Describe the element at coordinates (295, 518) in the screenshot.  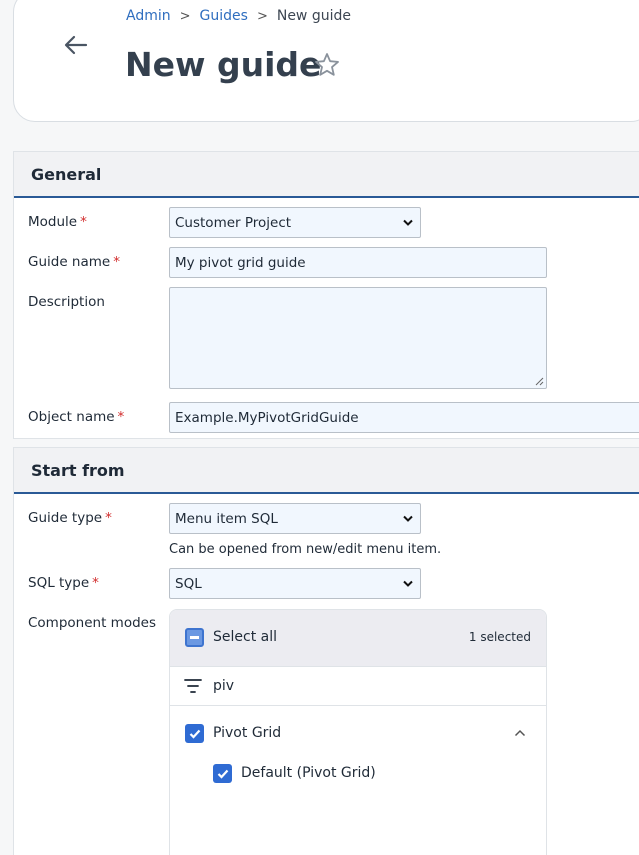
I see `guide-type-select: Menu item SQL` at that location.